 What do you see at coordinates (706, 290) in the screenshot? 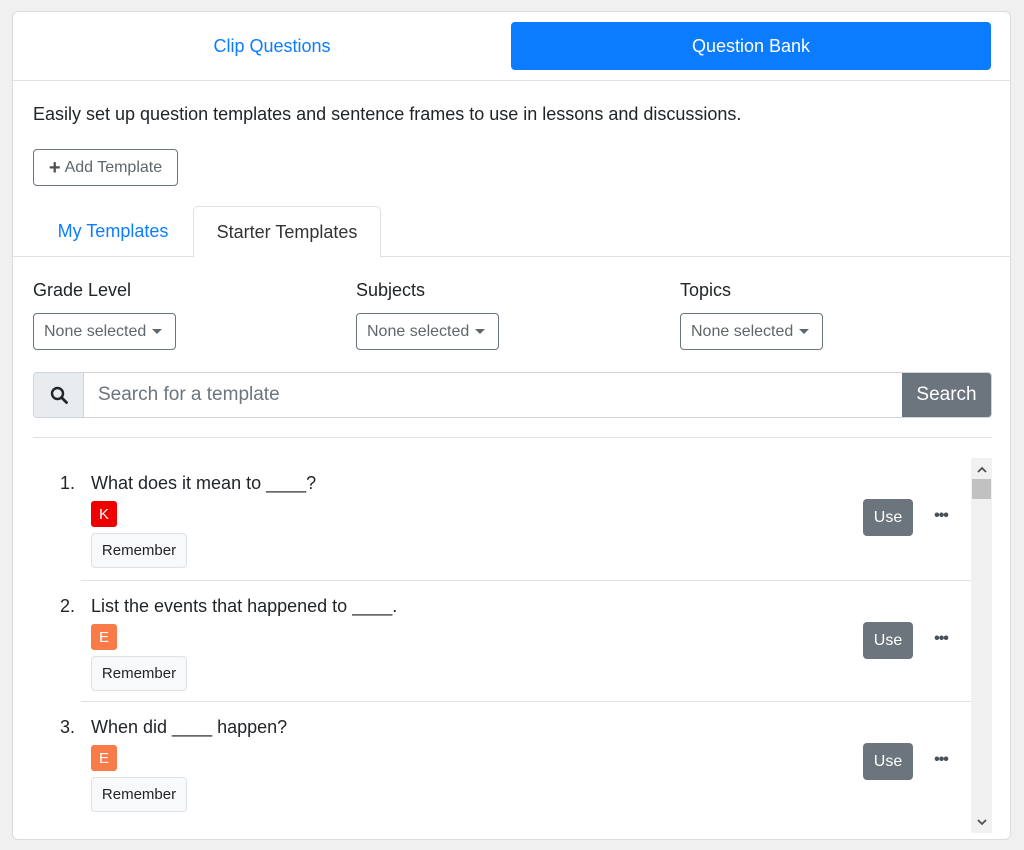
I see `filter-label: Topics` at bounding box center [706, 290].